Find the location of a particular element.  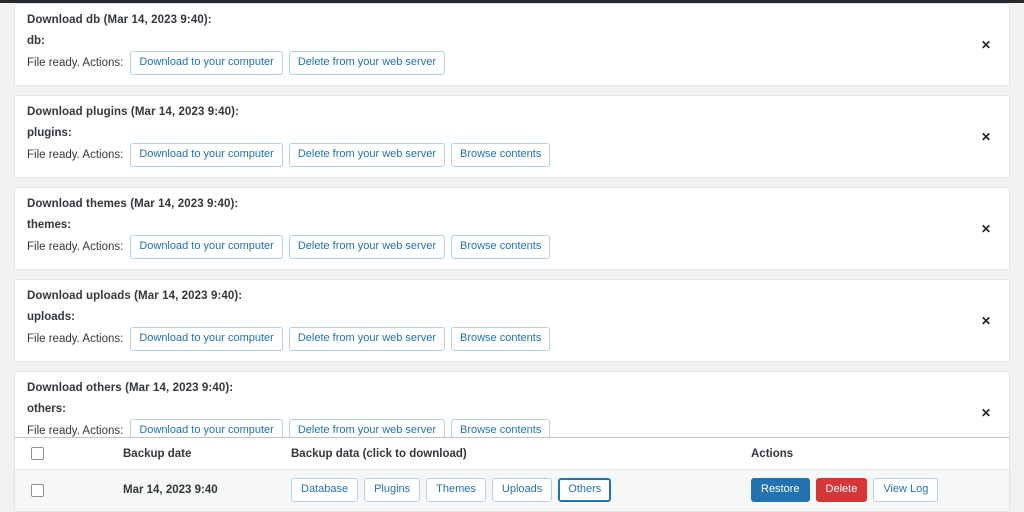

uploads-download-button: Uploads is located at coordinates (522, 490).